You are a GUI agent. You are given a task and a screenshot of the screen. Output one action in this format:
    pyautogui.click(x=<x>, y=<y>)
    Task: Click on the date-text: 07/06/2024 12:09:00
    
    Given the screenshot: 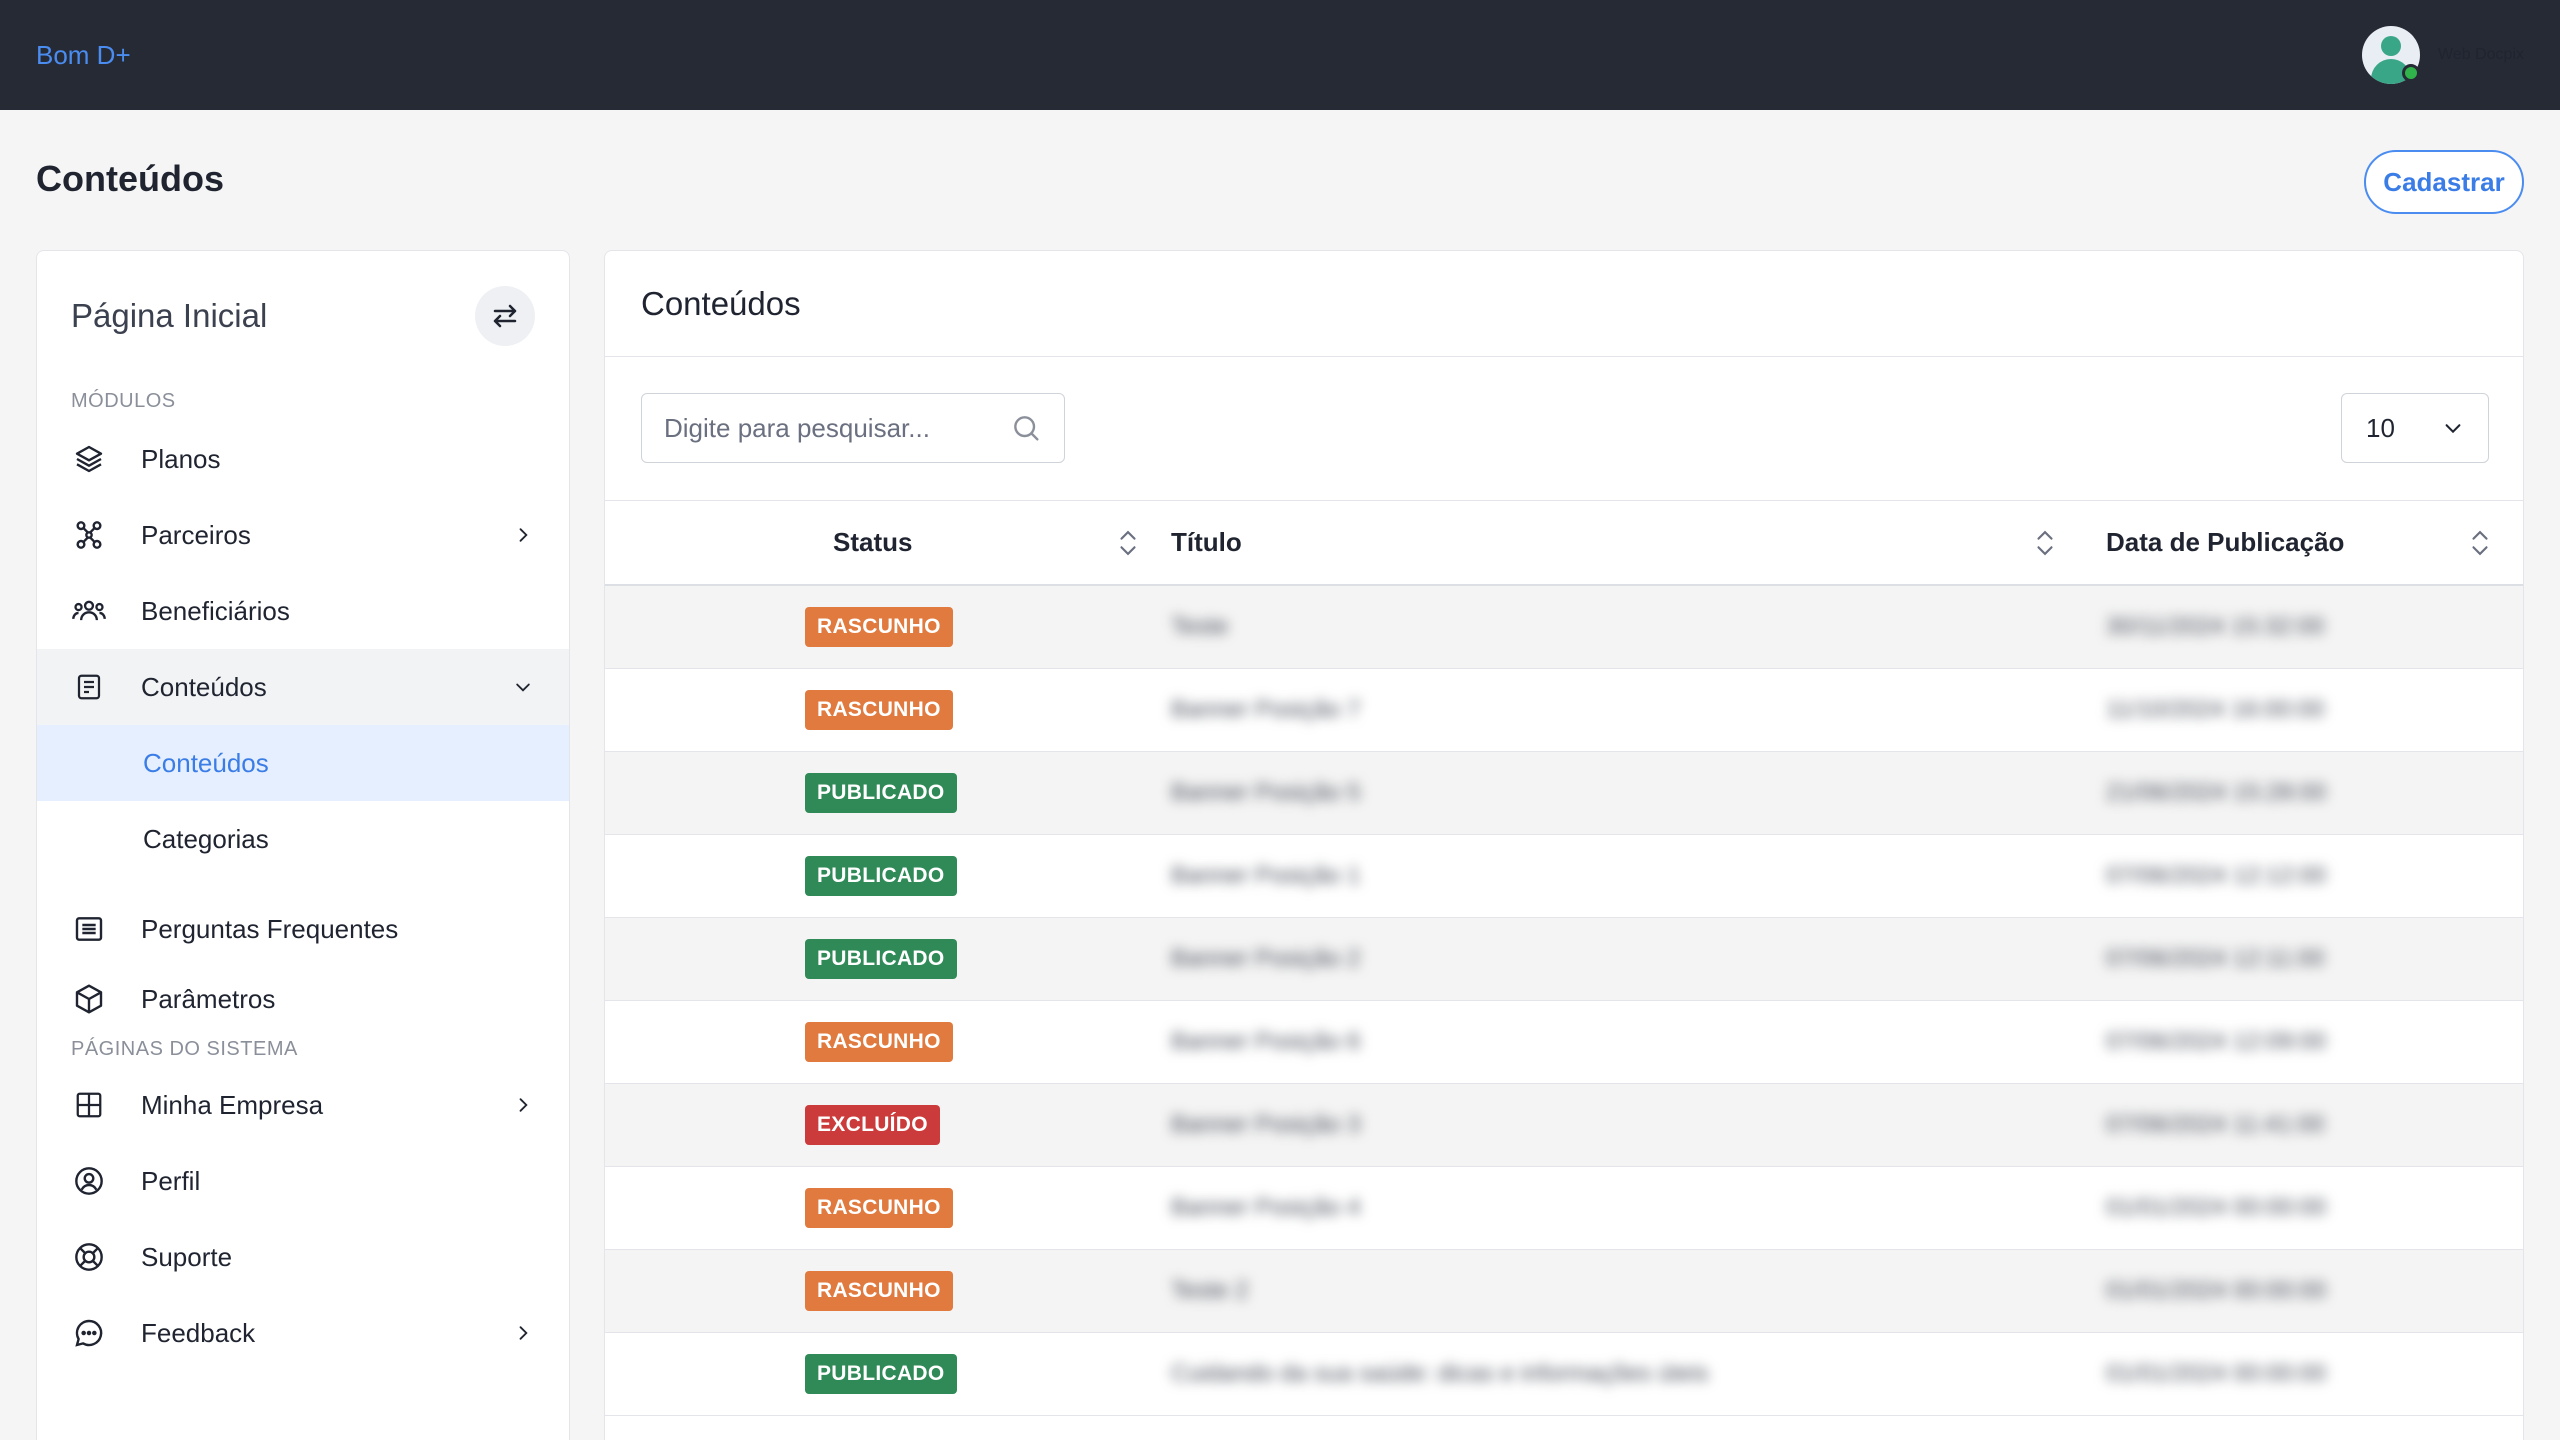 What is the action you would take?
    pyautogui.click(x=2216, y=1041)
    